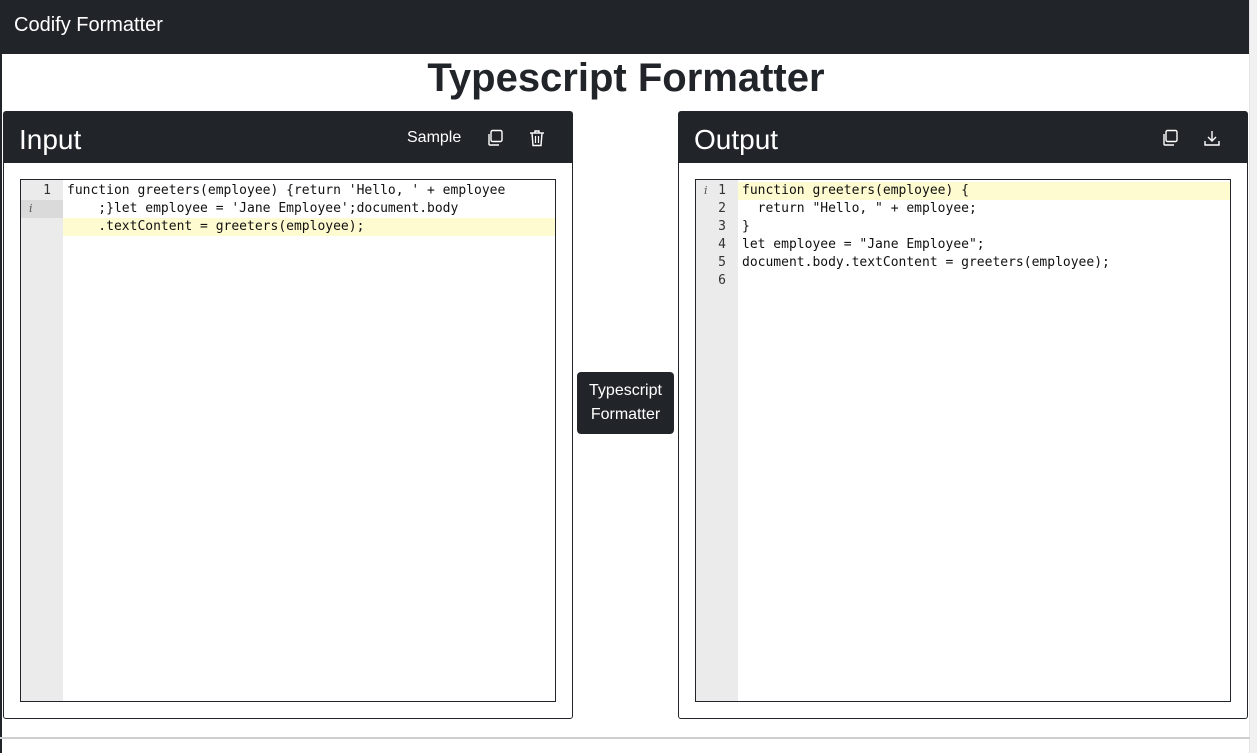 Image resolution: width=1257 pixels, height=753 pixels. What do you see at coordinates (628, 27) in the screenshot?
I see `navbar: Codify Formatter` at bounding box center [628, 27].